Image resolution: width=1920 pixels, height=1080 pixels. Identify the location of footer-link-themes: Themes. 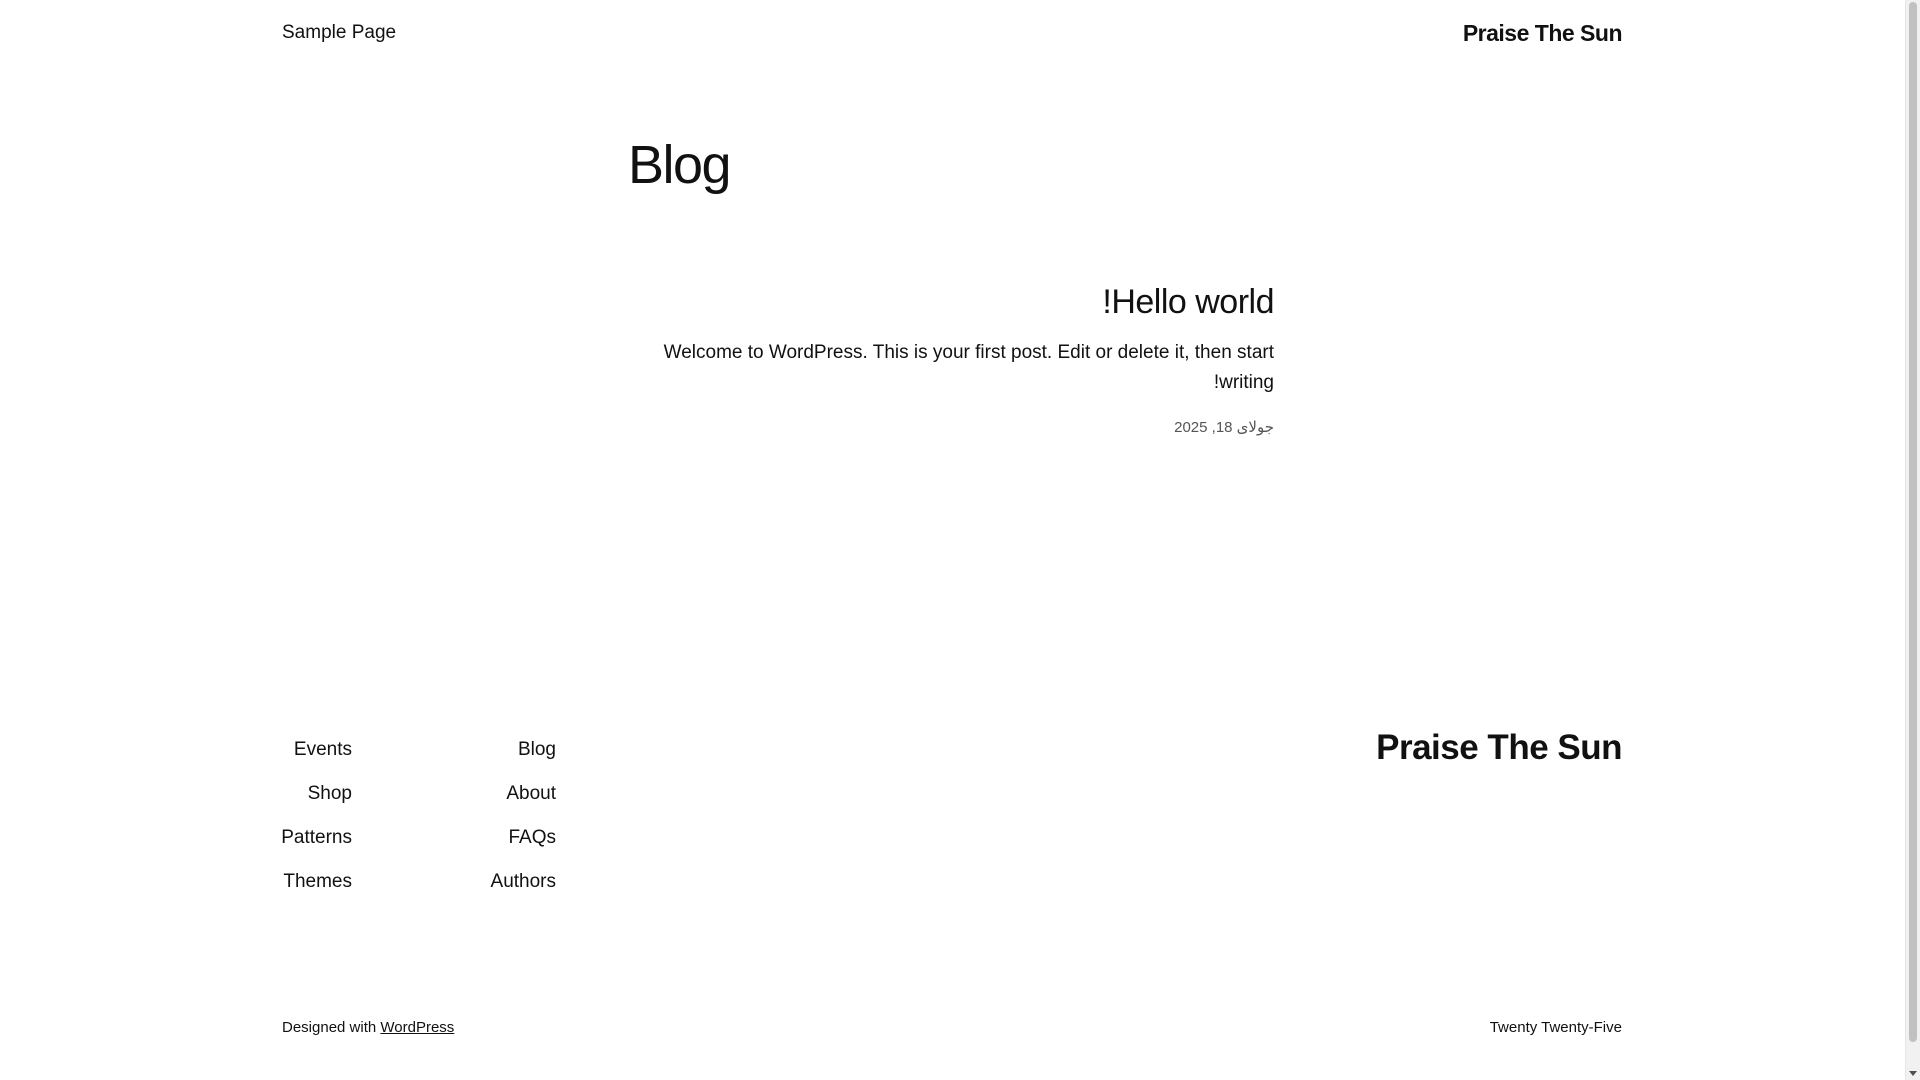
(317, 882).